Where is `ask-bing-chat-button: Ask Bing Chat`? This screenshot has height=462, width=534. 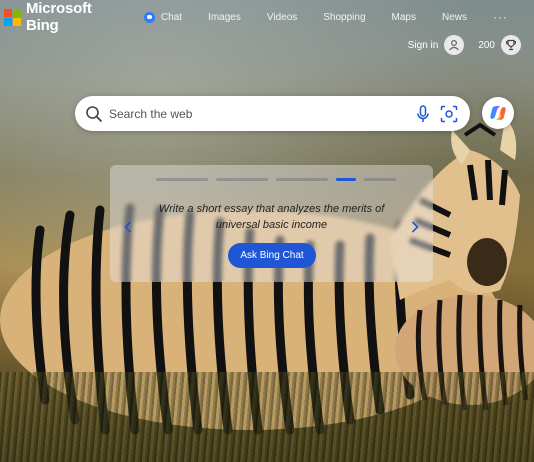
ask-bing-chat-button: Ask Bing Chat is located at coordinates (272, 255).